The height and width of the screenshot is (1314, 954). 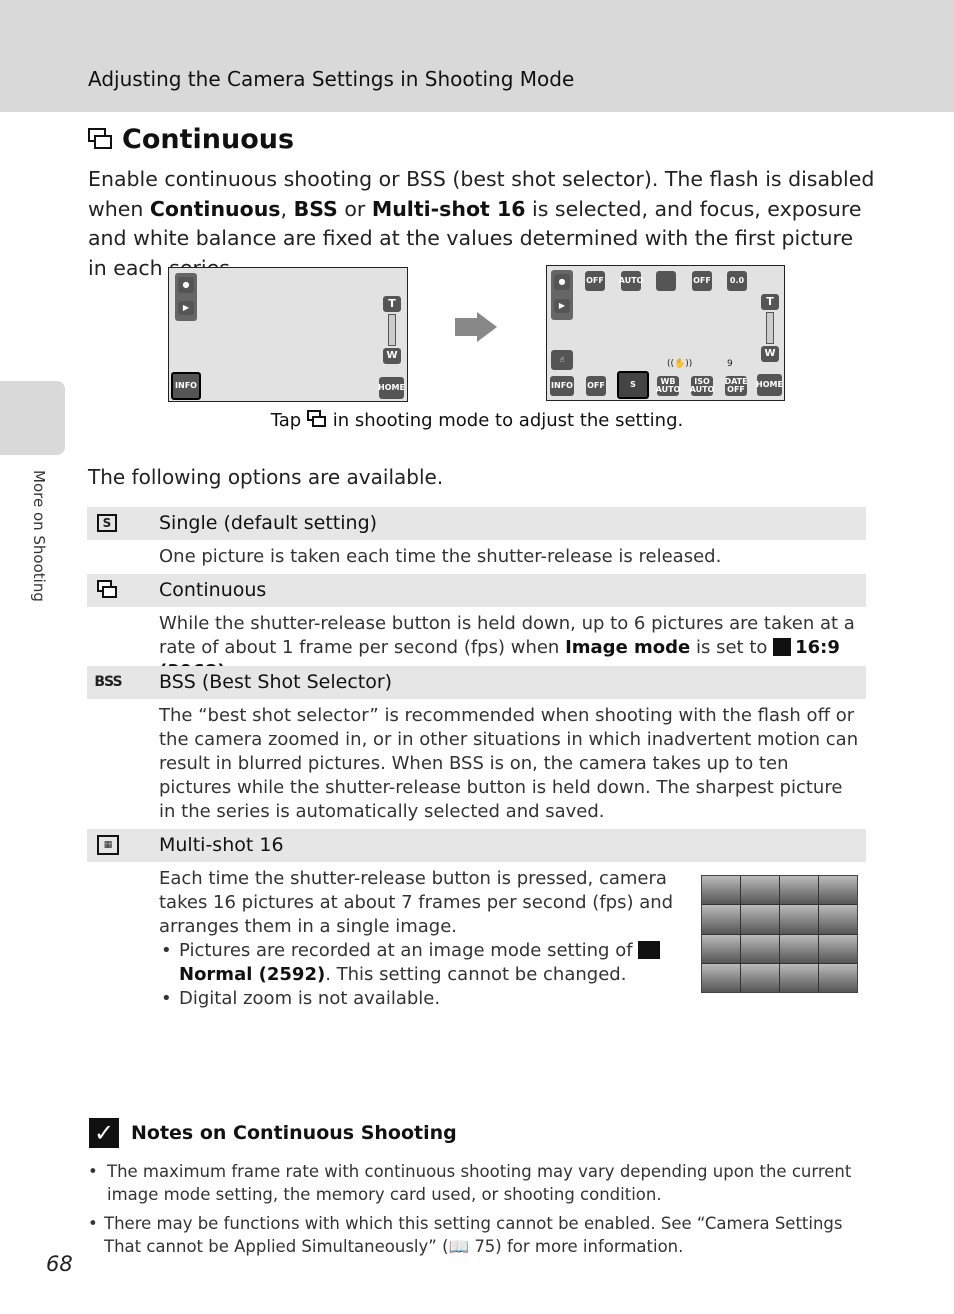 I want to click on continuous-setting-button: S, so click(x=633, y=385).